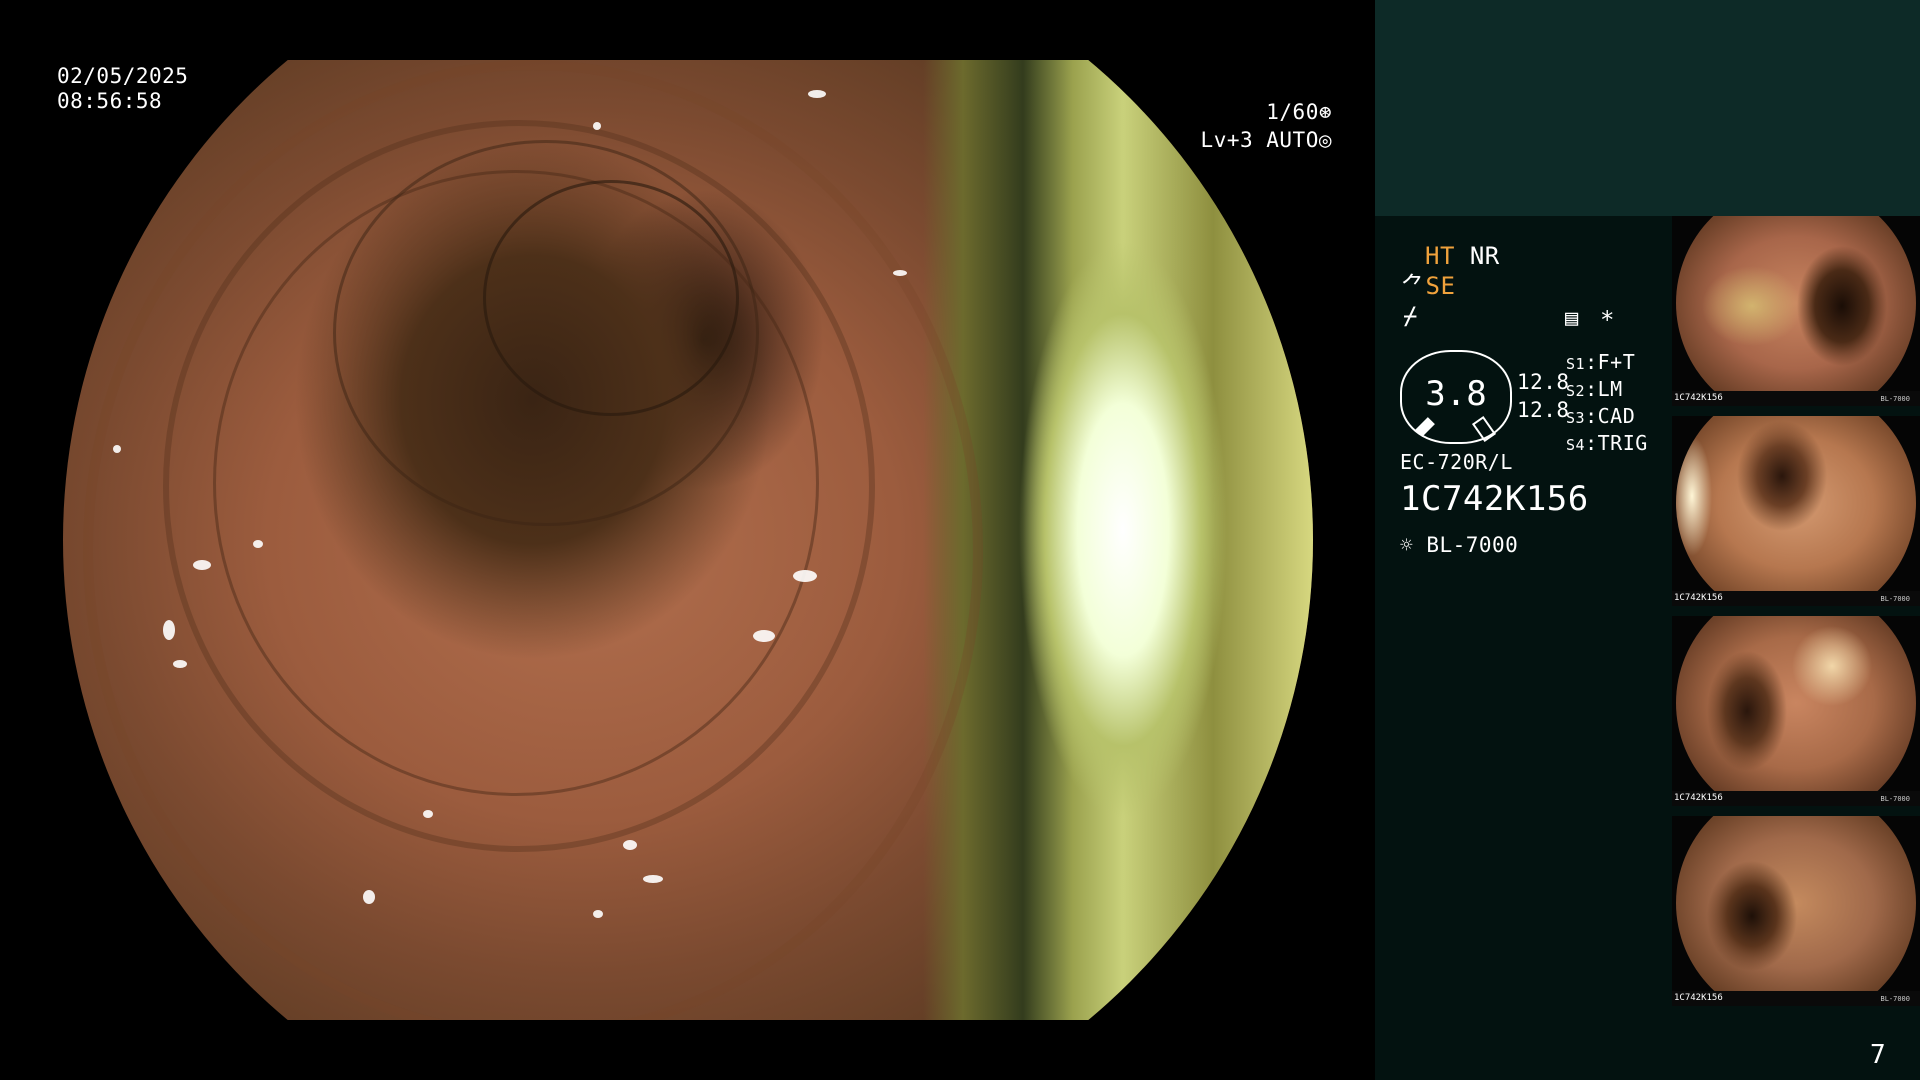 The height and width of the screenshot is (1080, 1920). What do you see at coordinates (1425, 427) in the screenshot?
I see `gauge-marker-left` at bounding box center [1425, 427].